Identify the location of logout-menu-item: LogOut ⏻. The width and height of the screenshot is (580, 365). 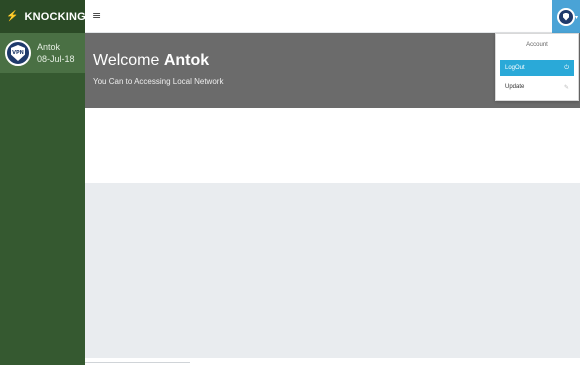
(537, 68).